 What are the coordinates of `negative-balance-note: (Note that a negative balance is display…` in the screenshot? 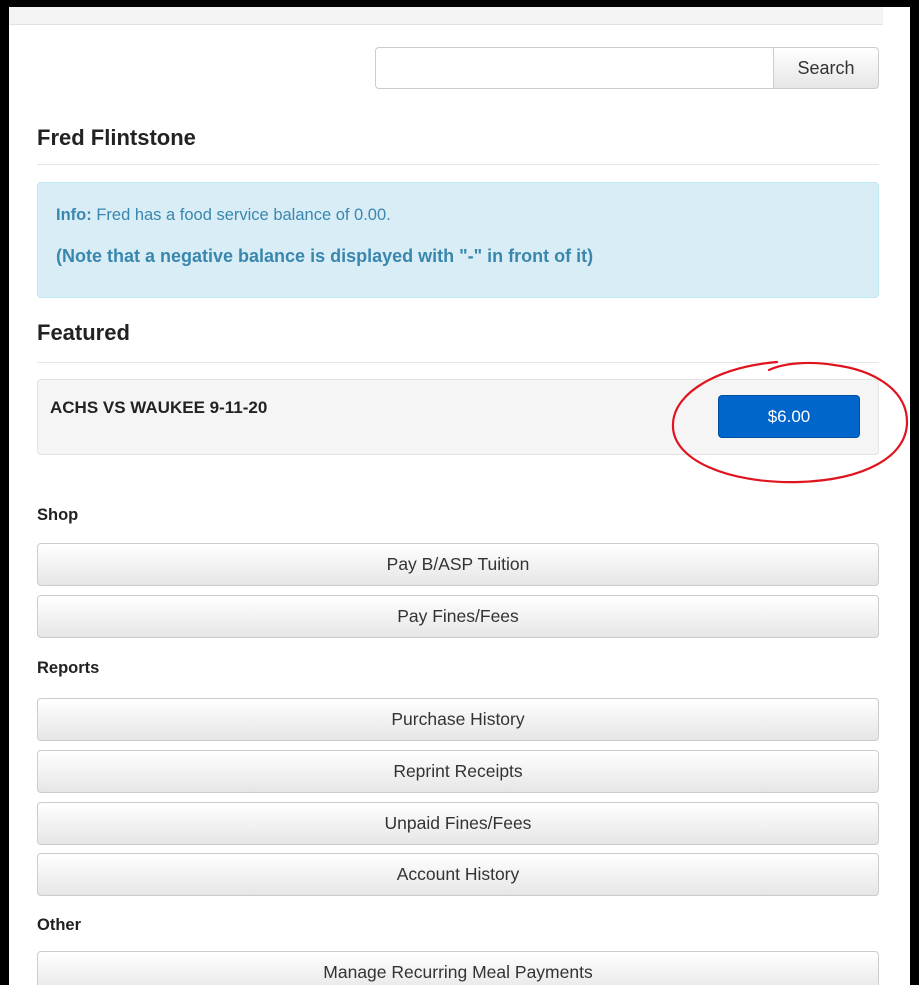 It's located at (325, 256).